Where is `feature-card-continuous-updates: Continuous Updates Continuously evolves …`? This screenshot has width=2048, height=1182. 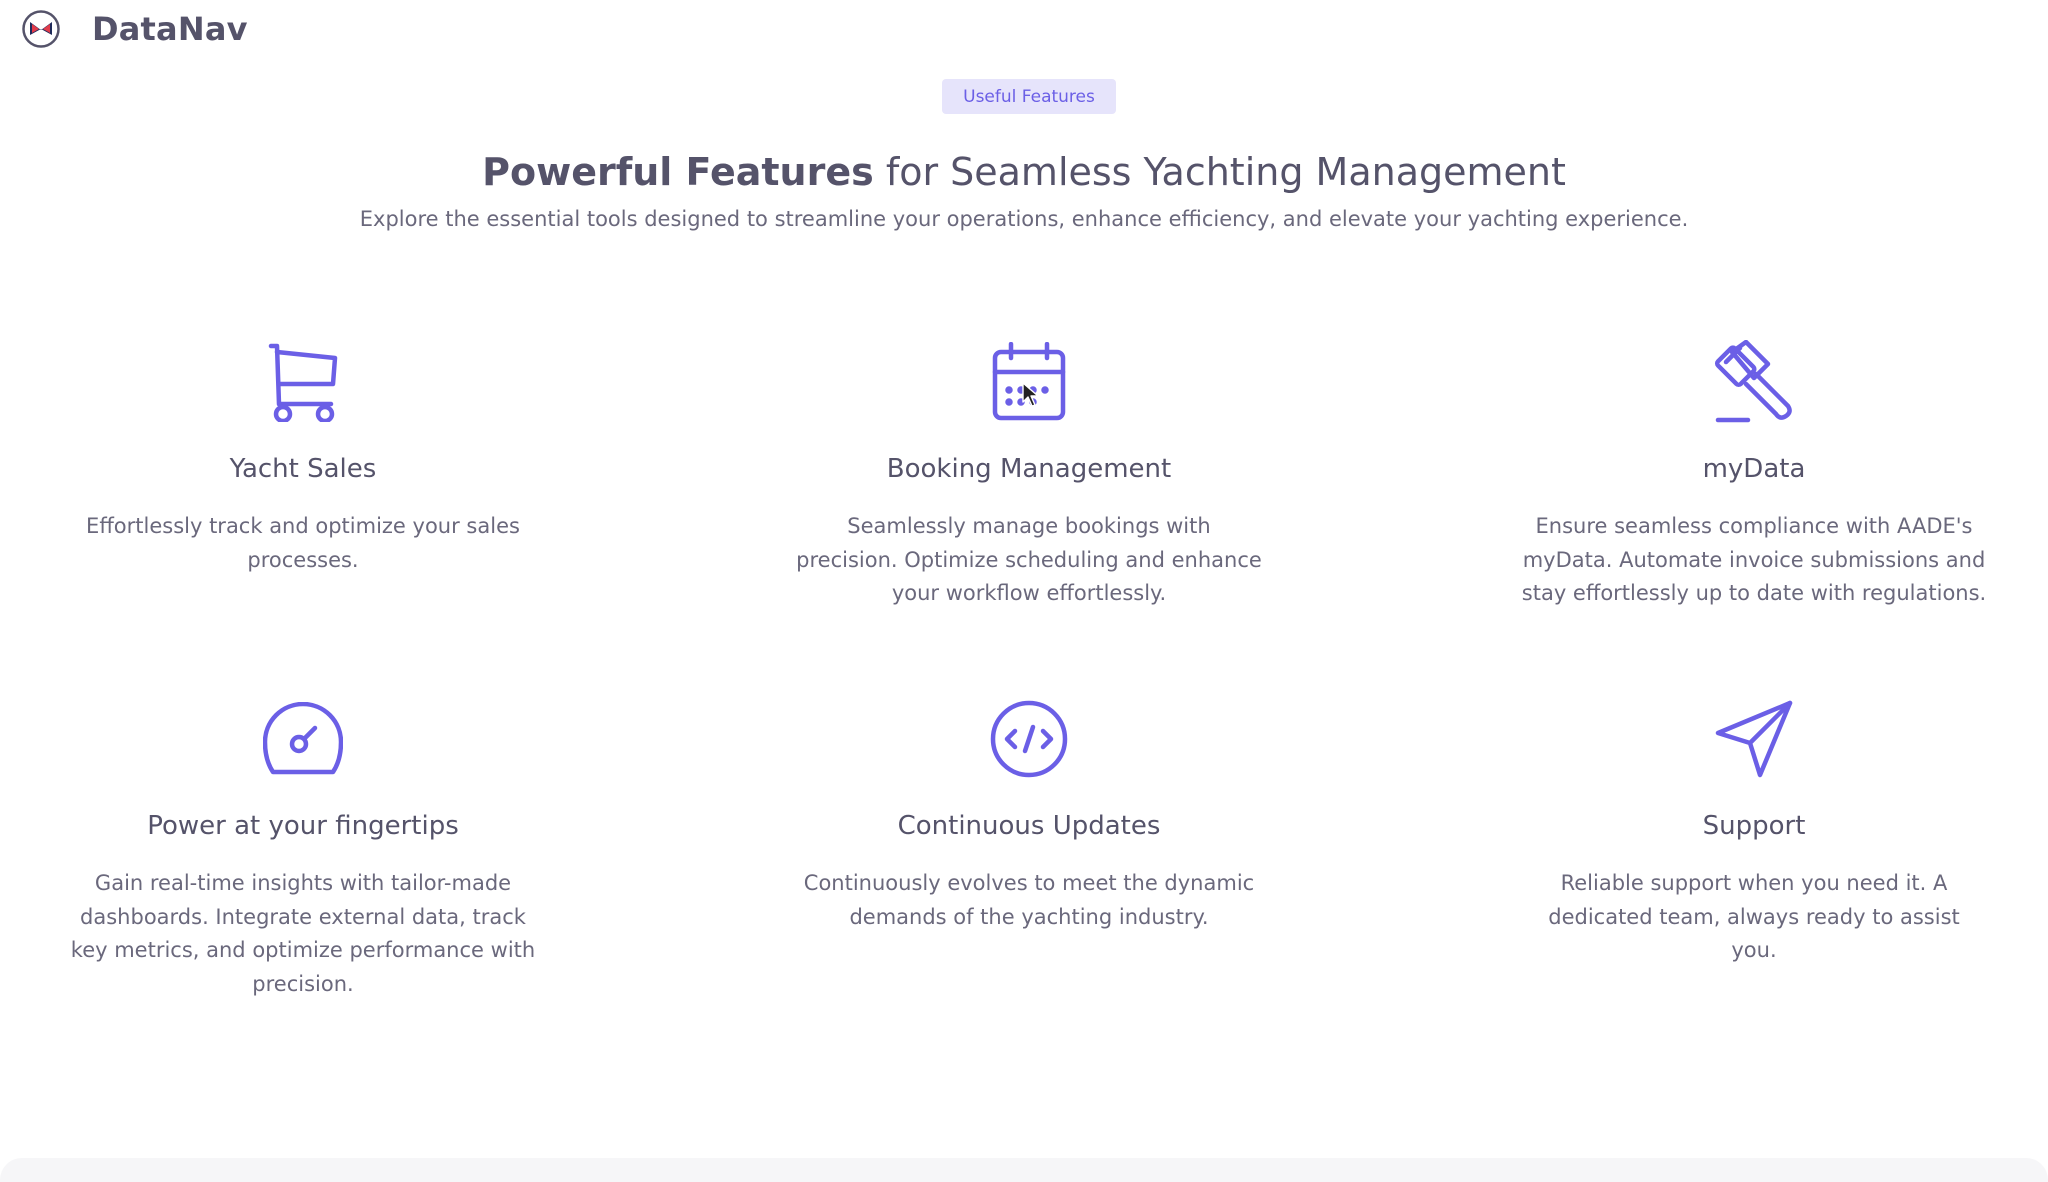 feature-card-continuous-updates: Continuous Updates Continuously evolves … is located at coordinates (1029, 815).